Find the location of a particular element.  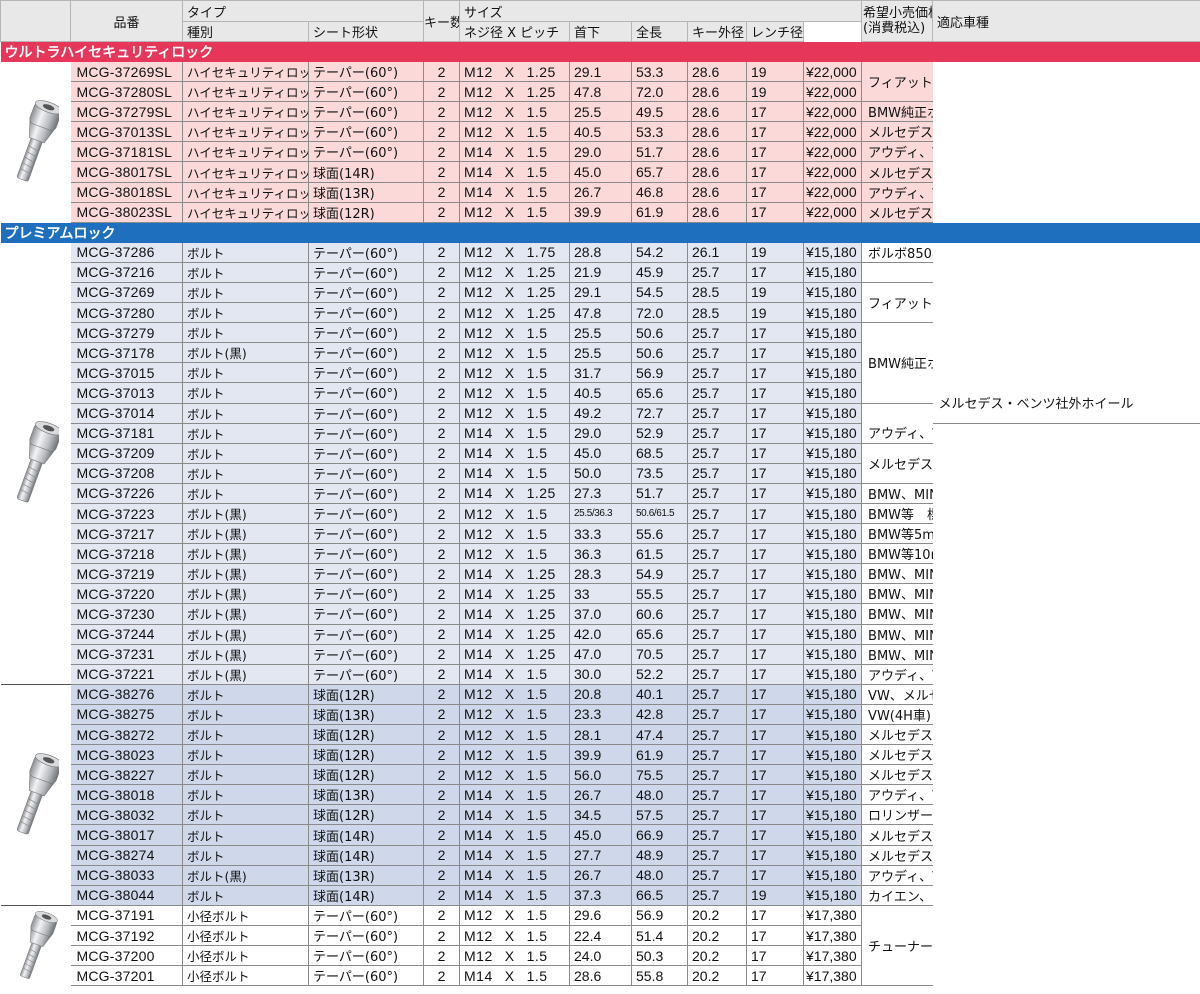

section-title: プレミアムロック is located at coordinates (600, 232).